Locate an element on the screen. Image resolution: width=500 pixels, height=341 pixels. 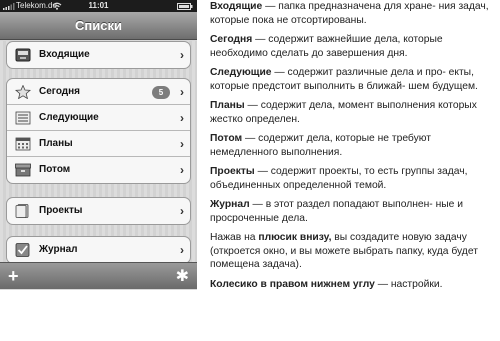
lists-group-main: Сегодня 5 › Следующие › Планы › Потом › is located at coordinates (98, 131).